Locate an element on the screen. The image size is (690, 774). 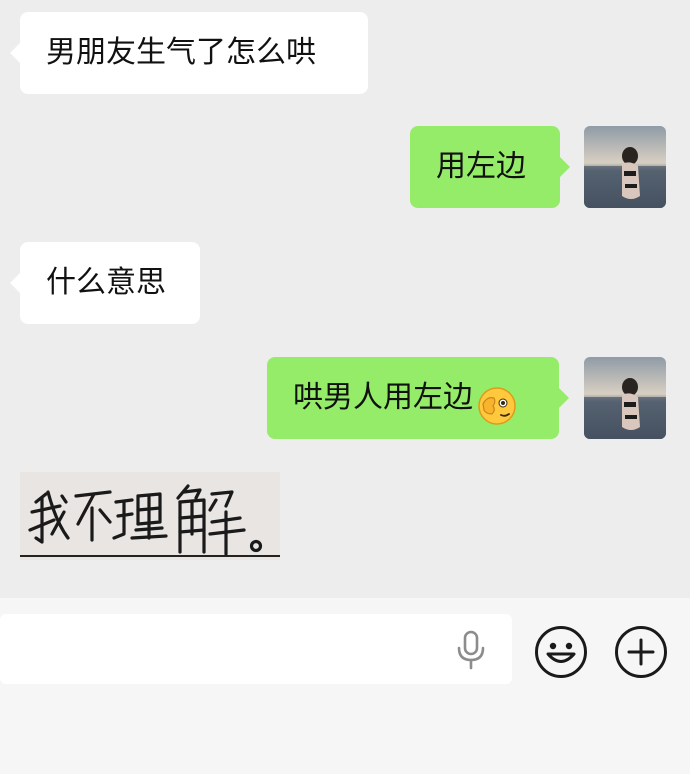
face-peeking-hand-emoji is located at coordinates (497, 400).